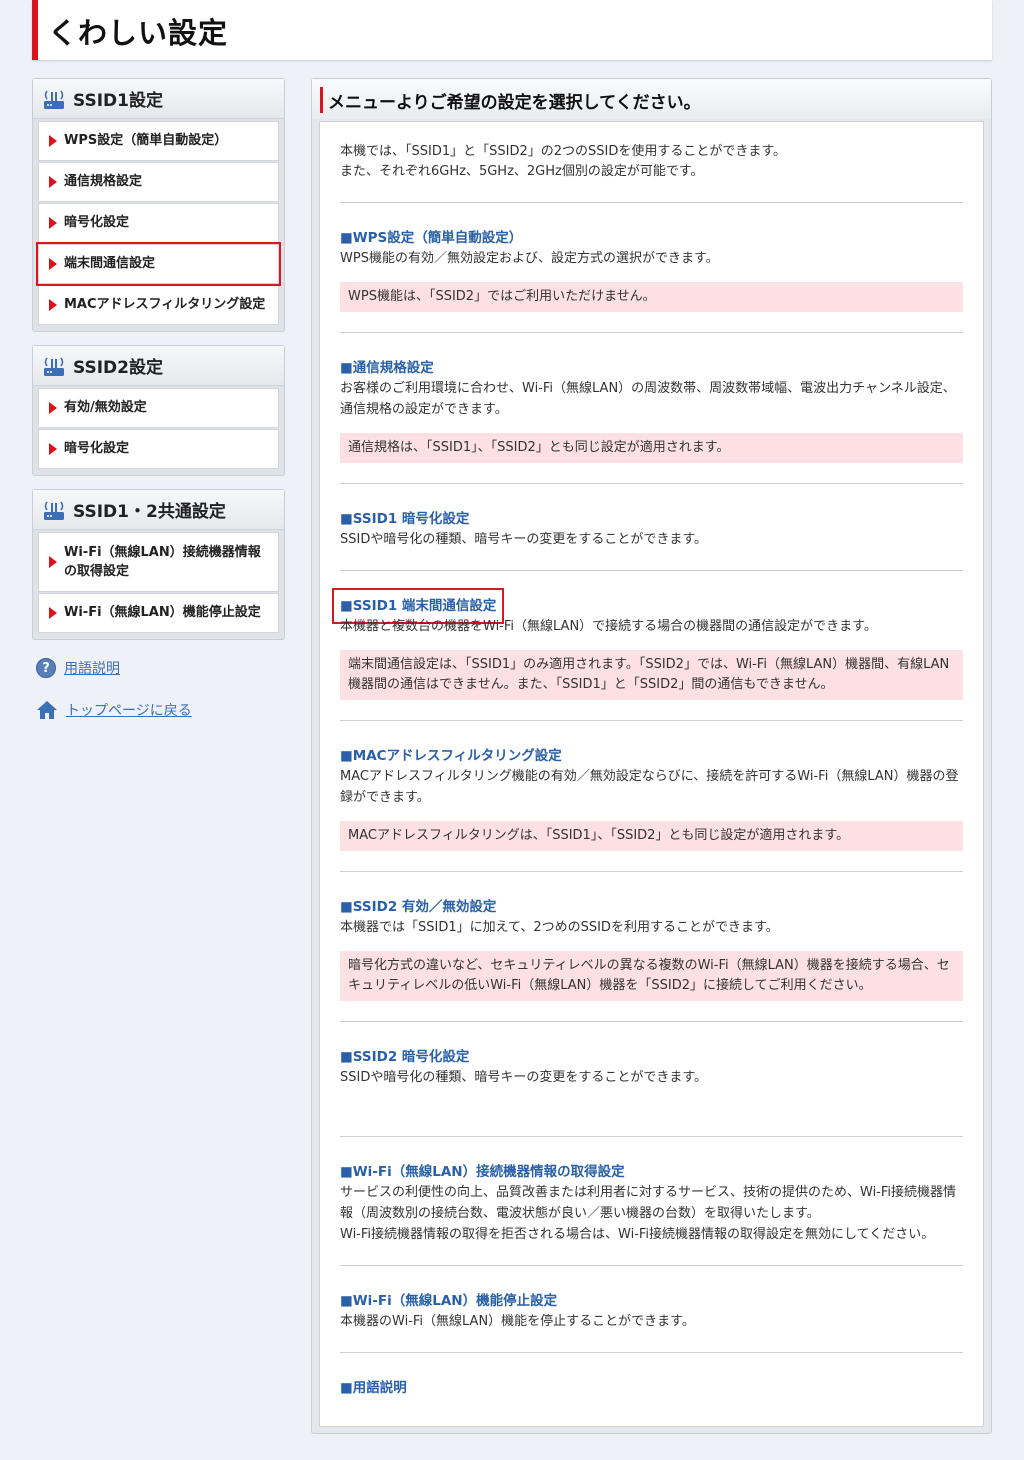 Image resolution: width=1024 pixels, height=1460 pixels. What do you see at coordinates (373, 1388) in the screenshot?
I see `section-title-link: ■用語説明` at bounding box center [373, 1388].